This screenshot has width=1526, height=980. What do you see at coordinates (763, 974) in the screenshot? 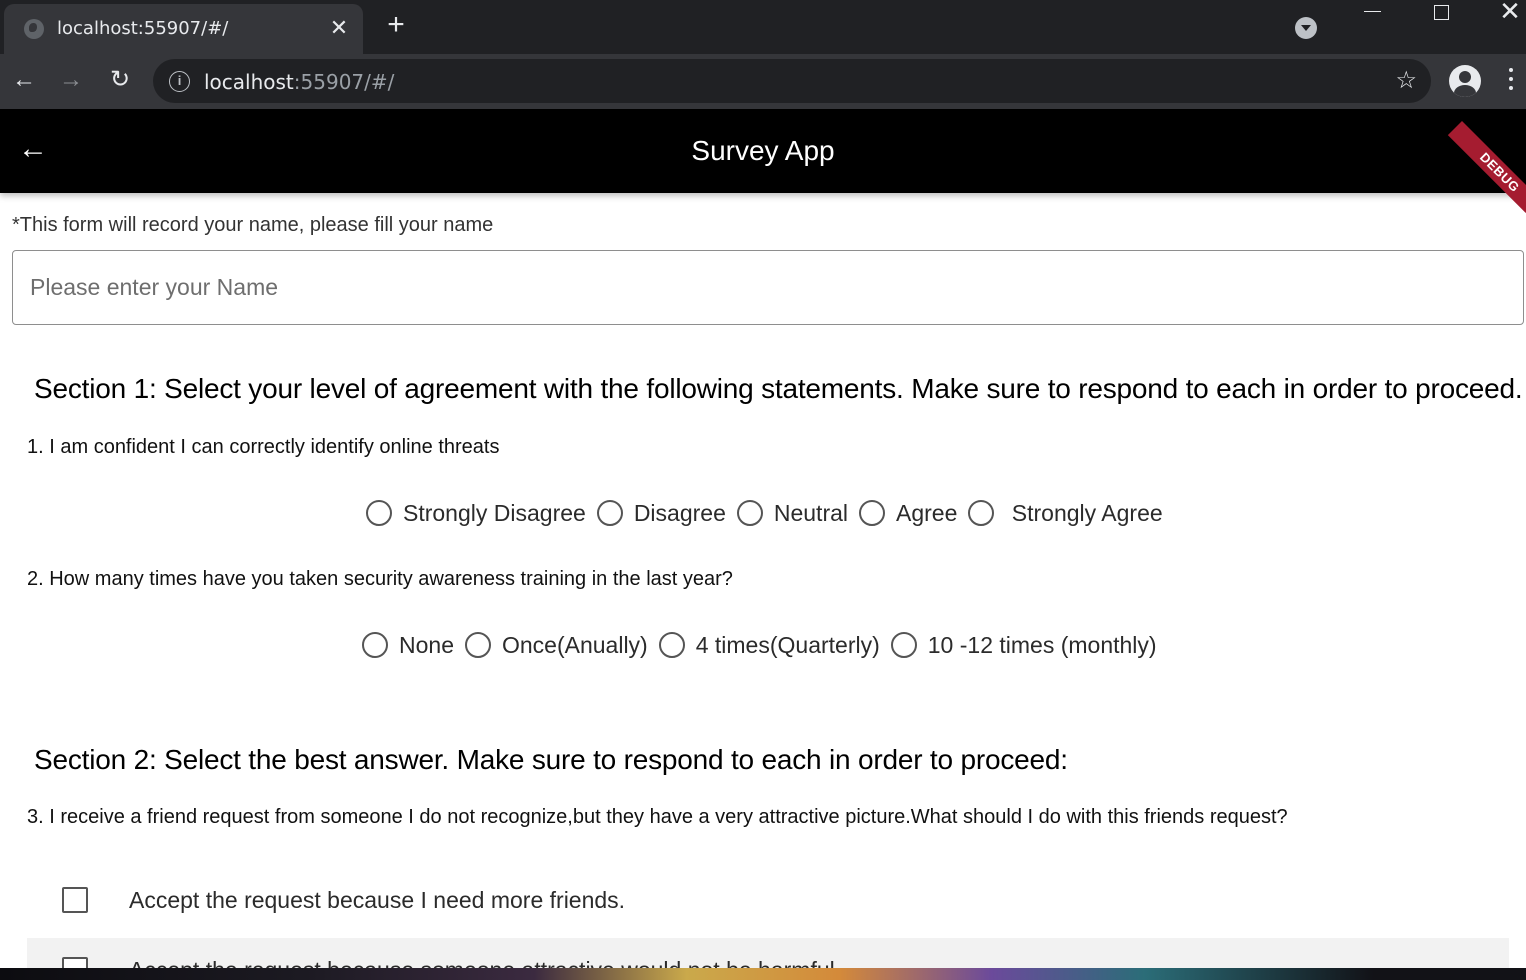
I see `desktop-wallpaper-strip` at bounding box center [763, 974].